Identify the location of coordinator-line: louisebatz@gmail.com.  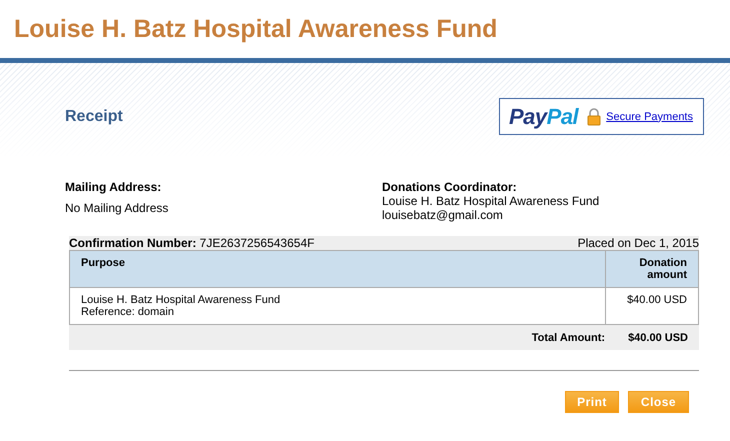
(443, 215).